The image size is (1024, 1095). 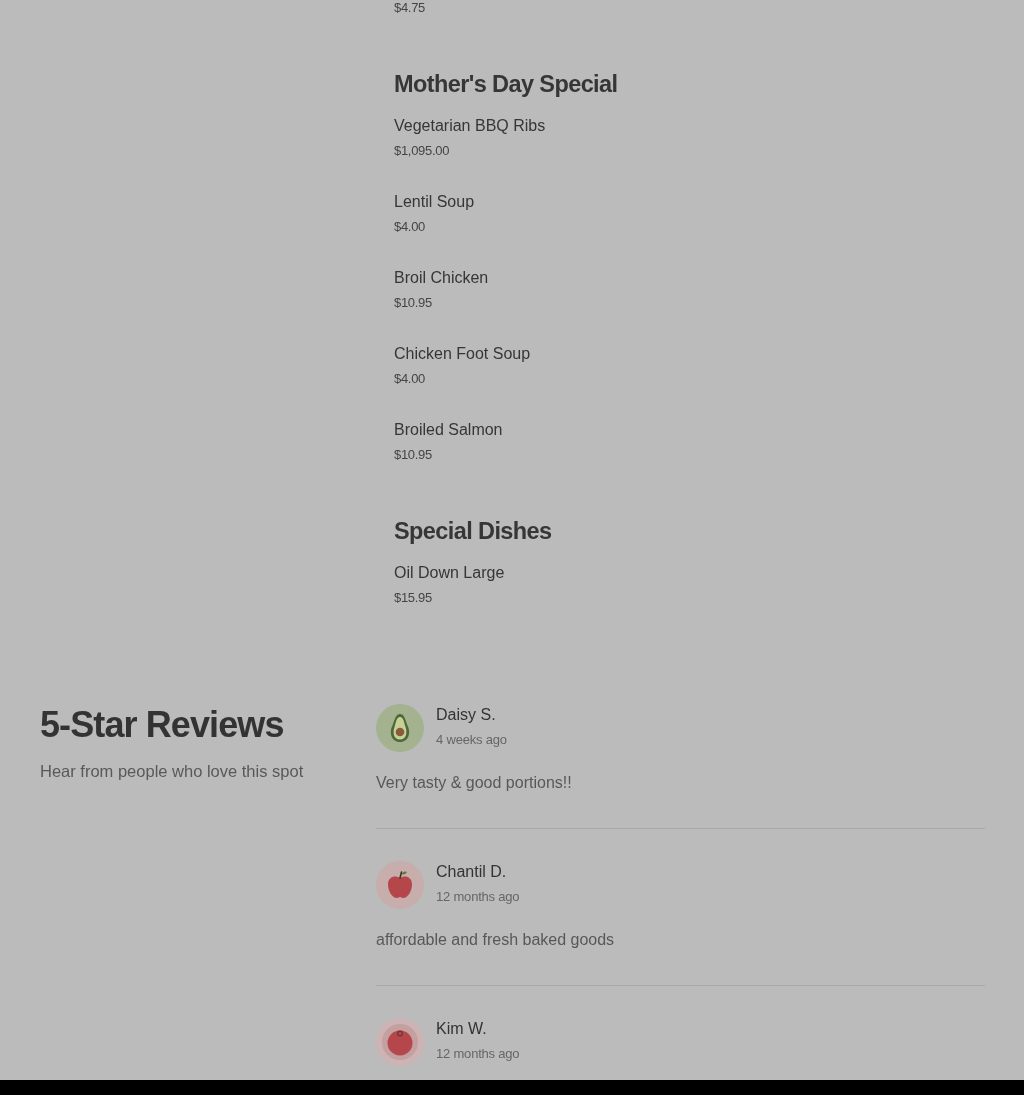 I want to click on menu-item-name: Broiled Salmon, so click(x=448, y=430).